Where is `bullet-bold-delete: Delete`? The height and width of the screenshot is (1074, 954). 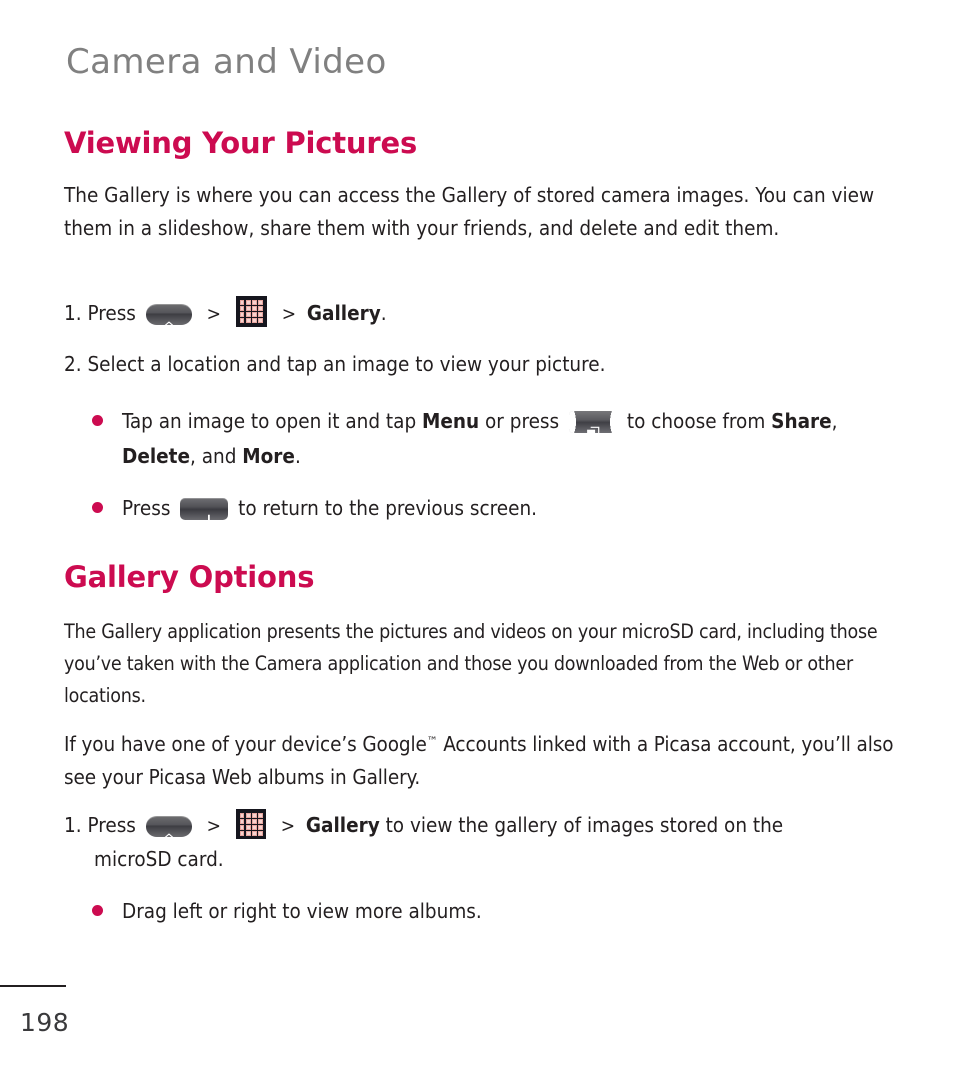
bullet-bold-delete: Delete is located at coordinates (156, 456).